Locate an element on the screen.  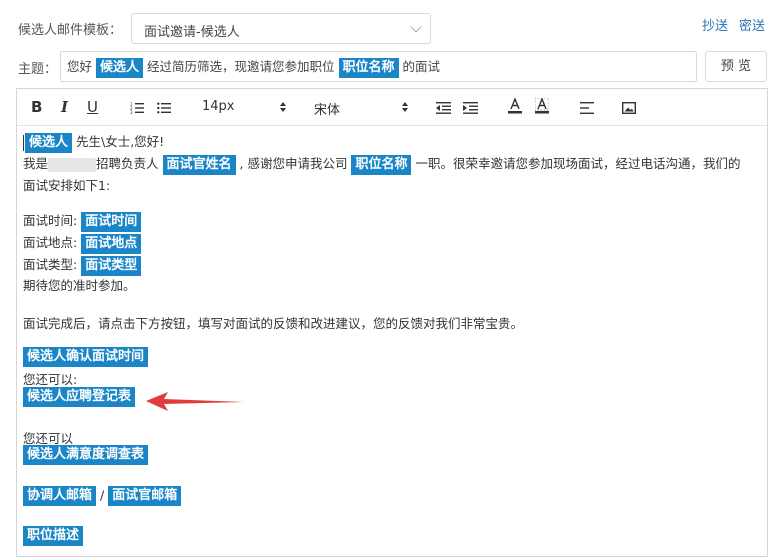
subject-text-2: 经过简历筛选，现邀请您参加职位 is located at coordinates (241, 66).